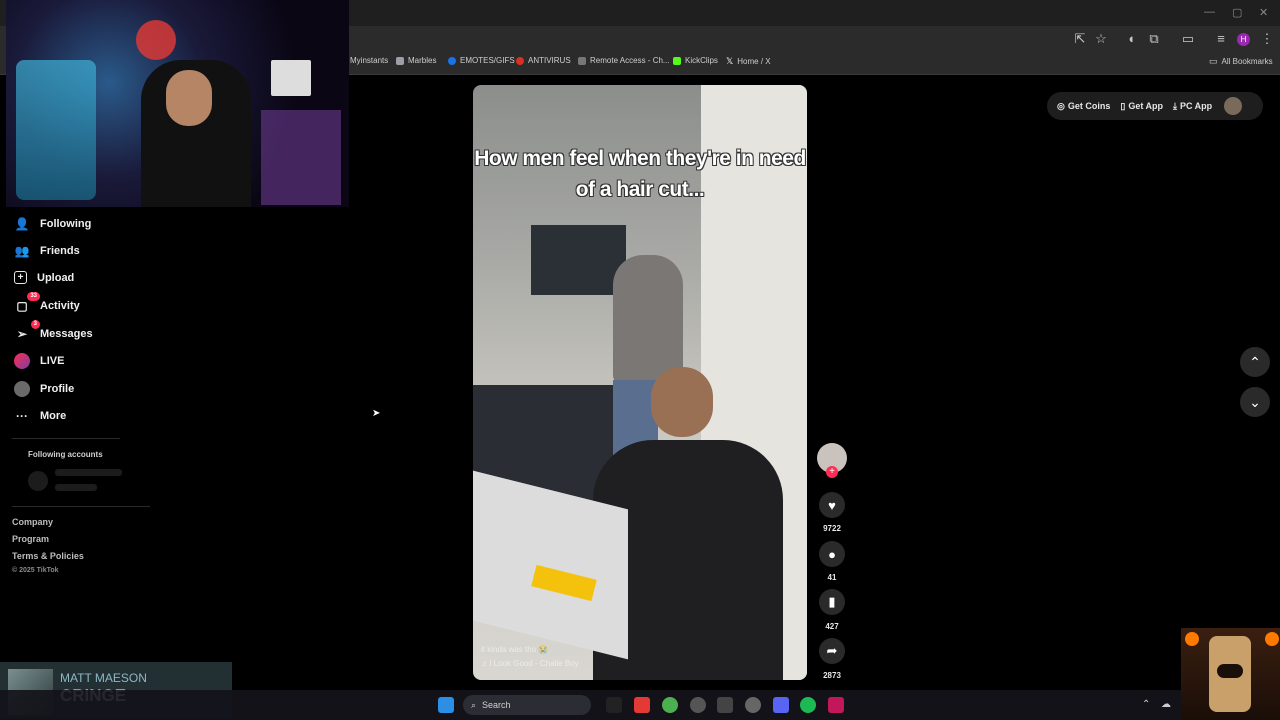  What do you see at coordinates (1221, 38) in the screenshot?
I see `sidepanel-icon: ≡` at bounding box center [1221, 38].